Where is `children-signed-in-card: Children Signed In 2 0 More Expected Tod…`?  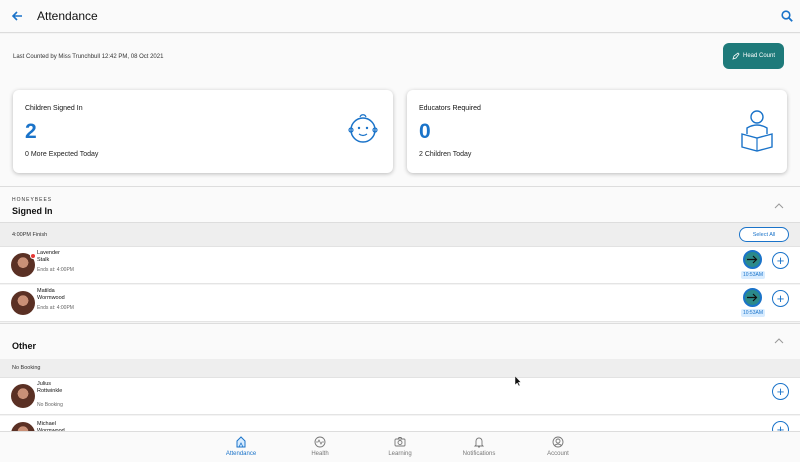 children-signed-in-card: Children Signed In 2 0 More Expected Tod… is located at coordinates (203, 131).